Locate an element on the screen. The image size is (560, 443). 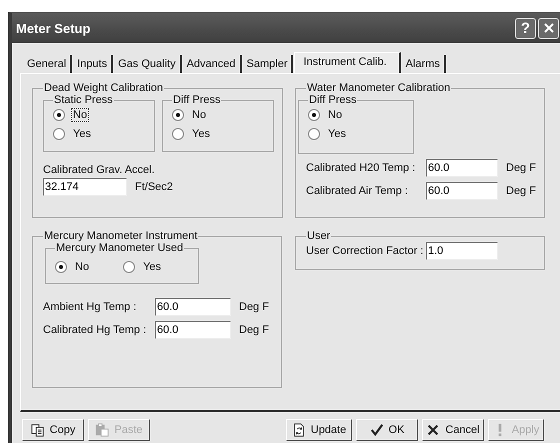
input-field: 32.174 is located at coordinates (85, 187).